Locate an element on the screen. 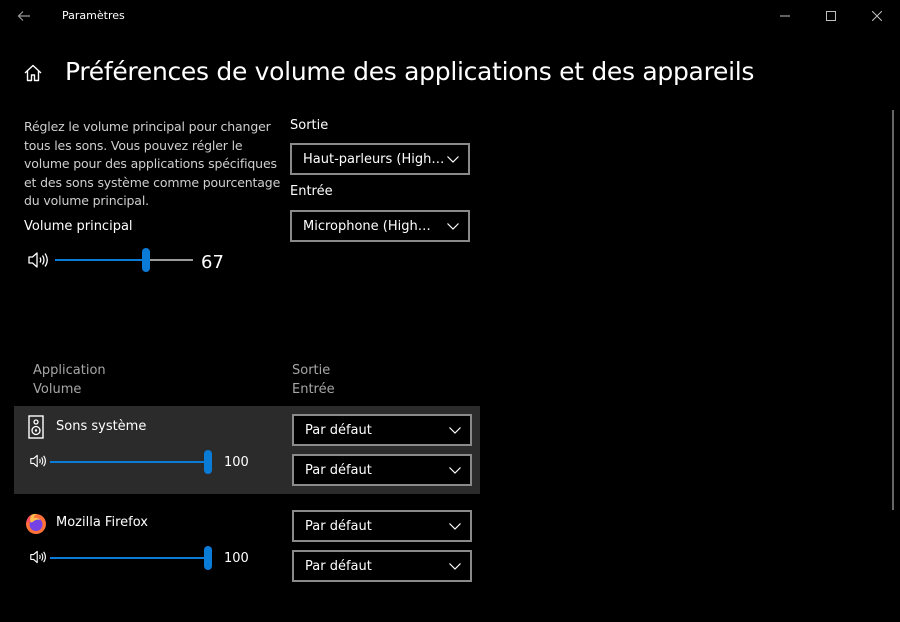 The width and height of the screenshot is (900, 622). back-arrow-icon is located at coordinates (23, 16).